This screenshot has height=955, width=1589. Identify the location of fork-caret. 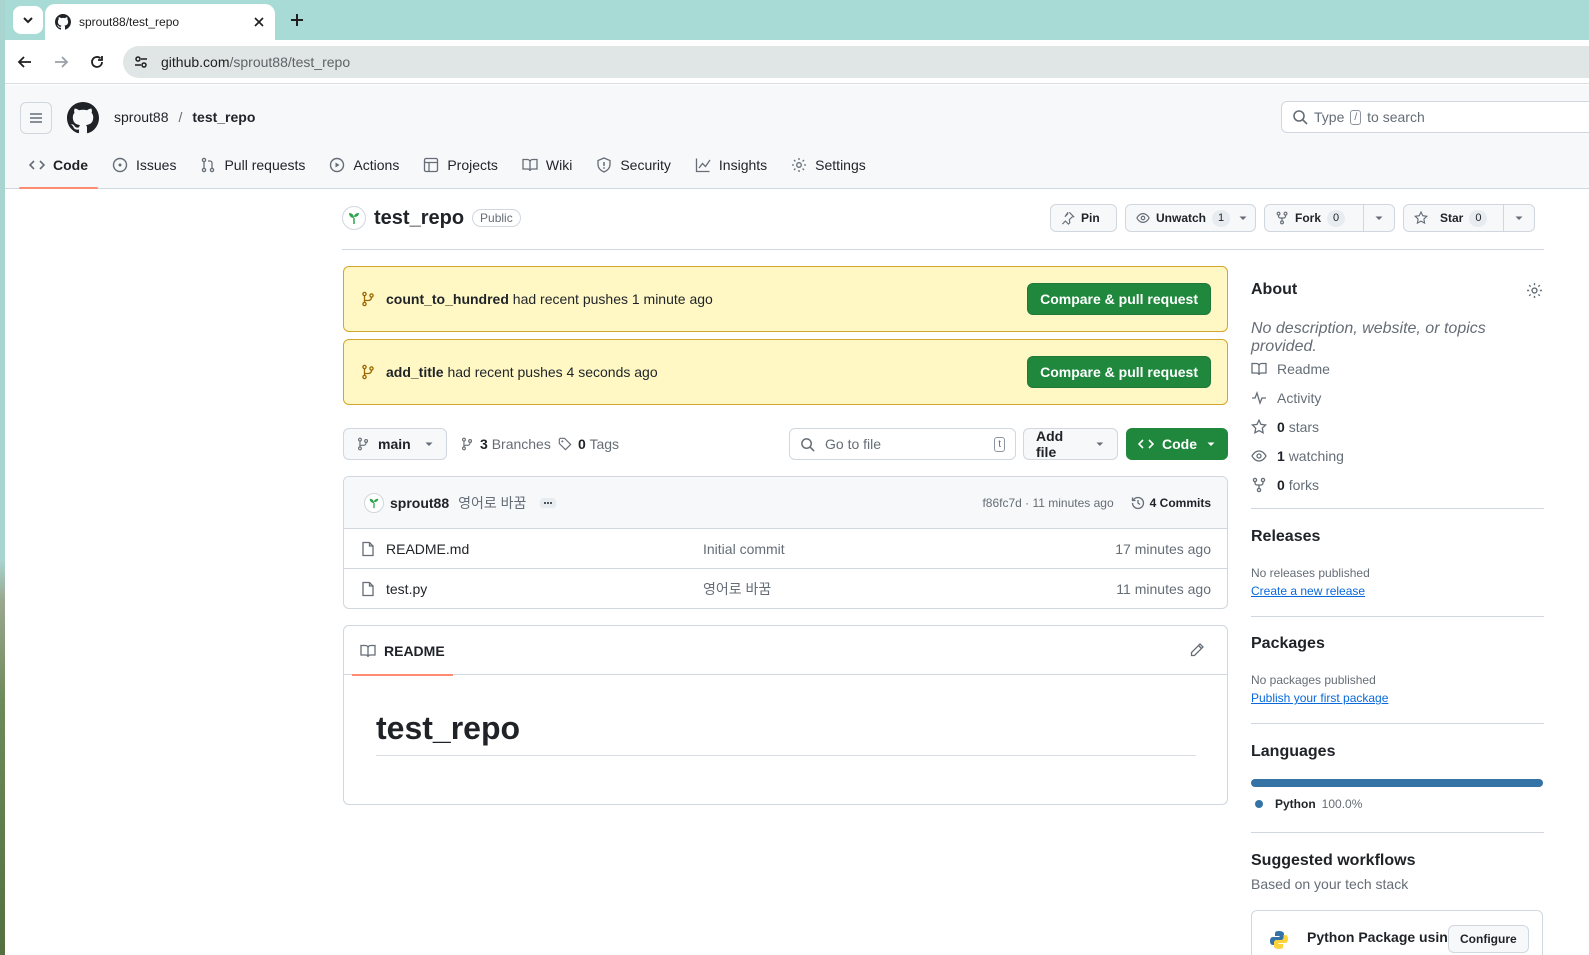
(1378, 218).